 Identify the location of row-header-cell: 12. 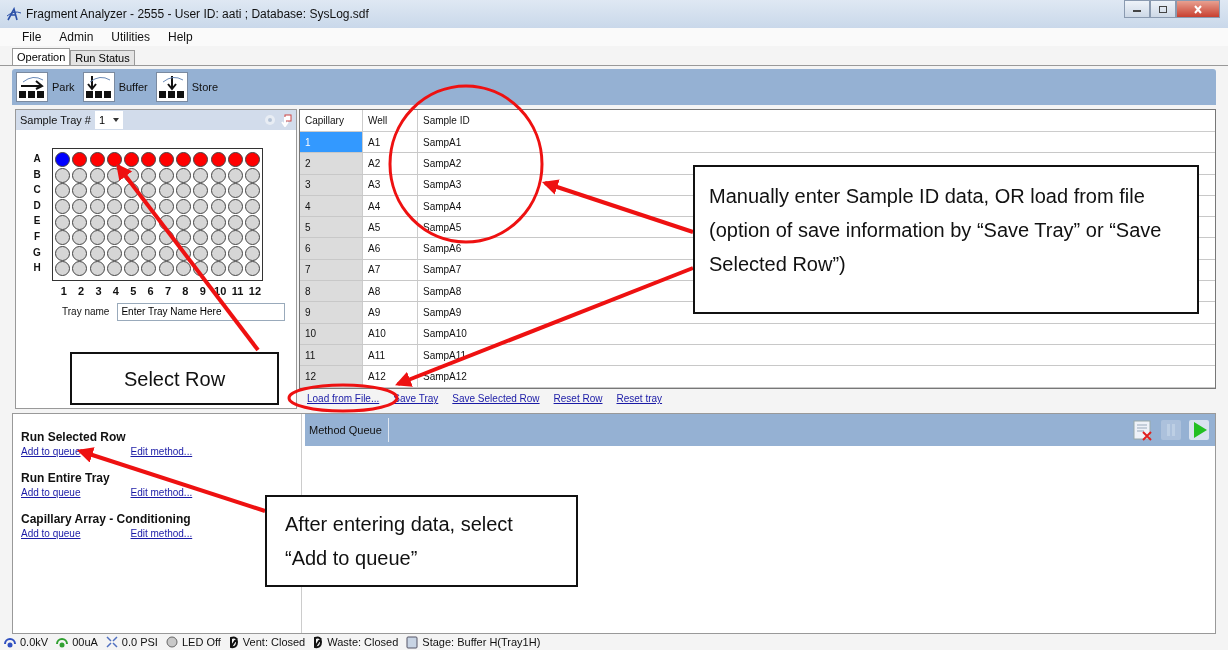
(331, 376).